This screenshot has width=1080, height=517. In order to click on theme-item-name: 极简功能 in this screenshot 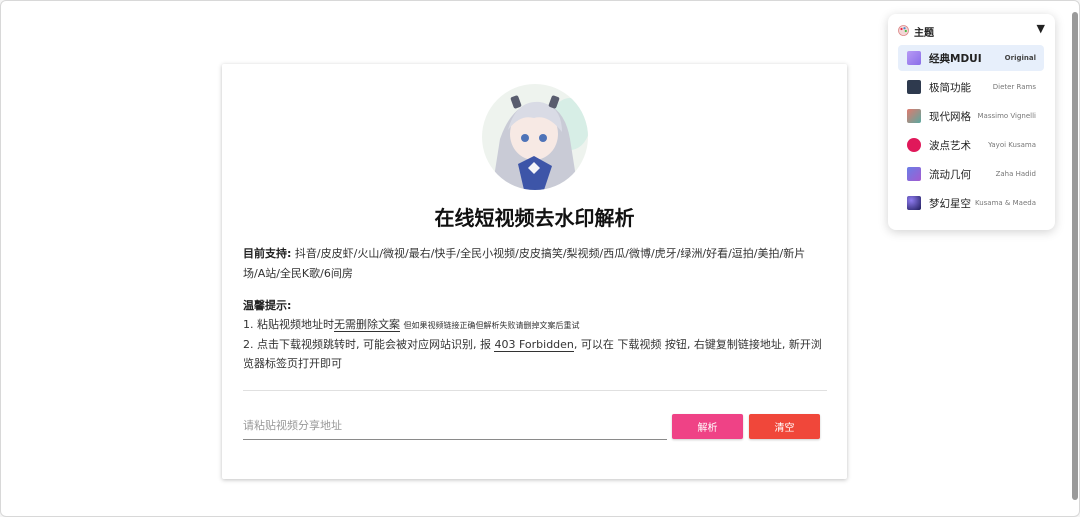, I will do `click(950, 88)`.